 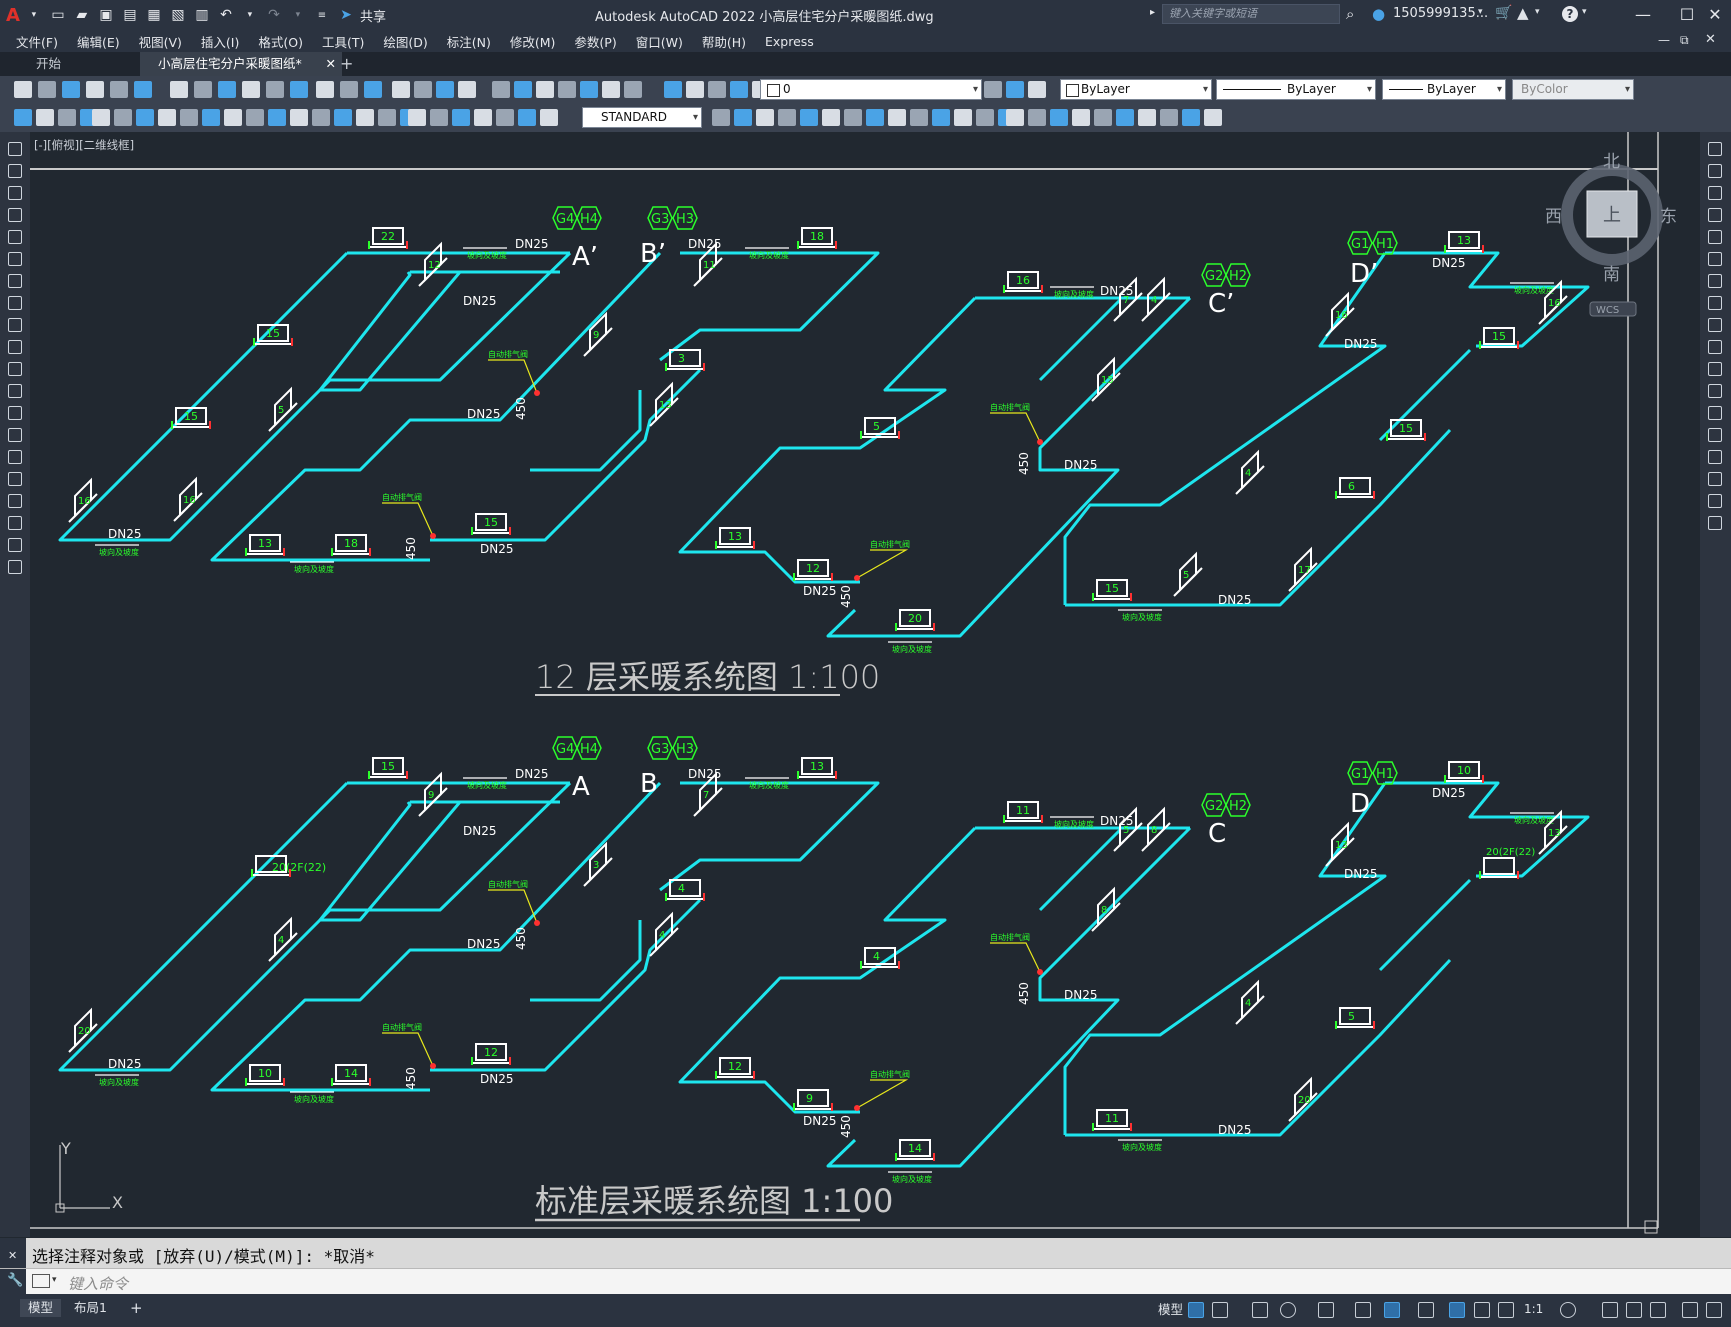 What do you see at coordinates (1533, 1309) in the screenshot?
I see `annotation-scale-value: 1:1` at bounding box center [1533, 1309].